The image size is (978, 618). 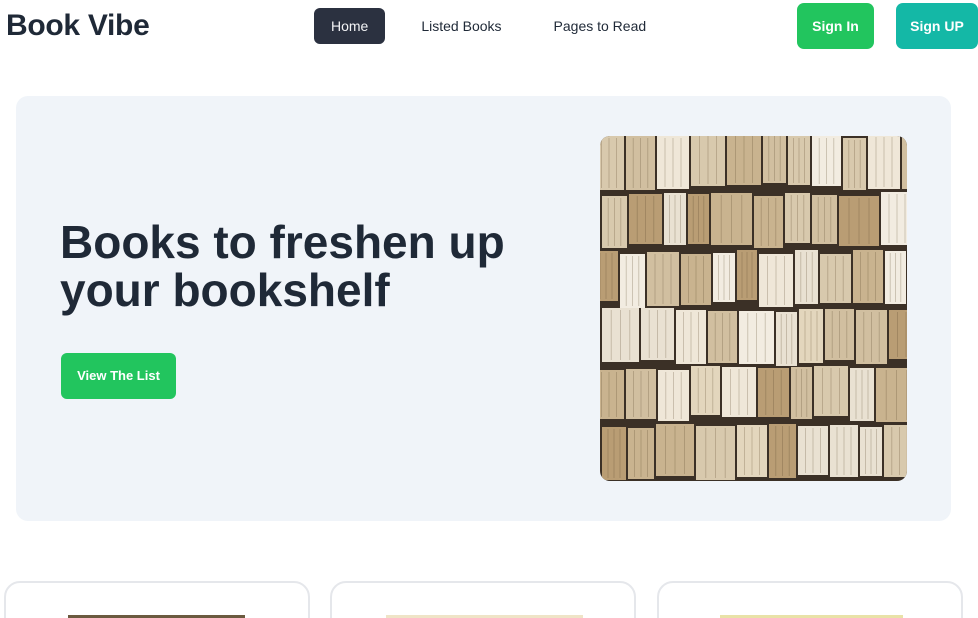 I want to click on book-cards, so click(x=489, y=599).